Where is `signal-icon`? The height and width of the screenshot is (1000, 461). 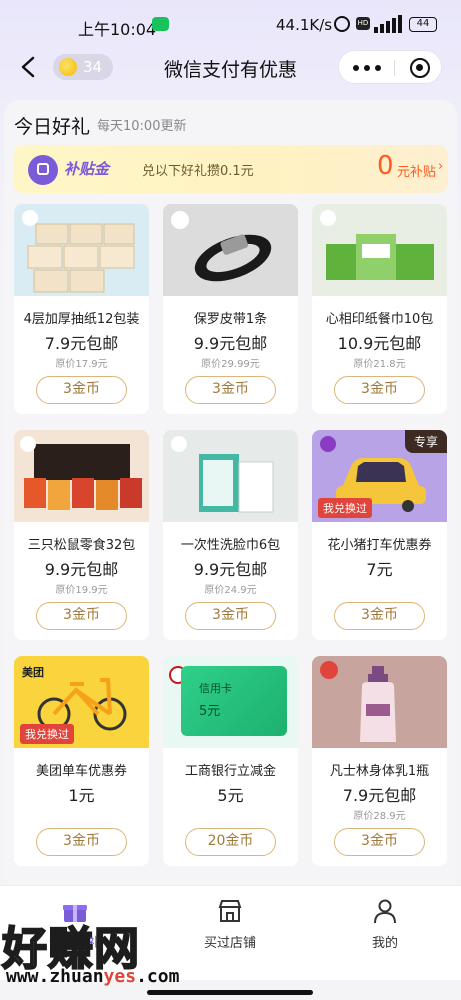
signal-icon is located at coordinates (389, 24).